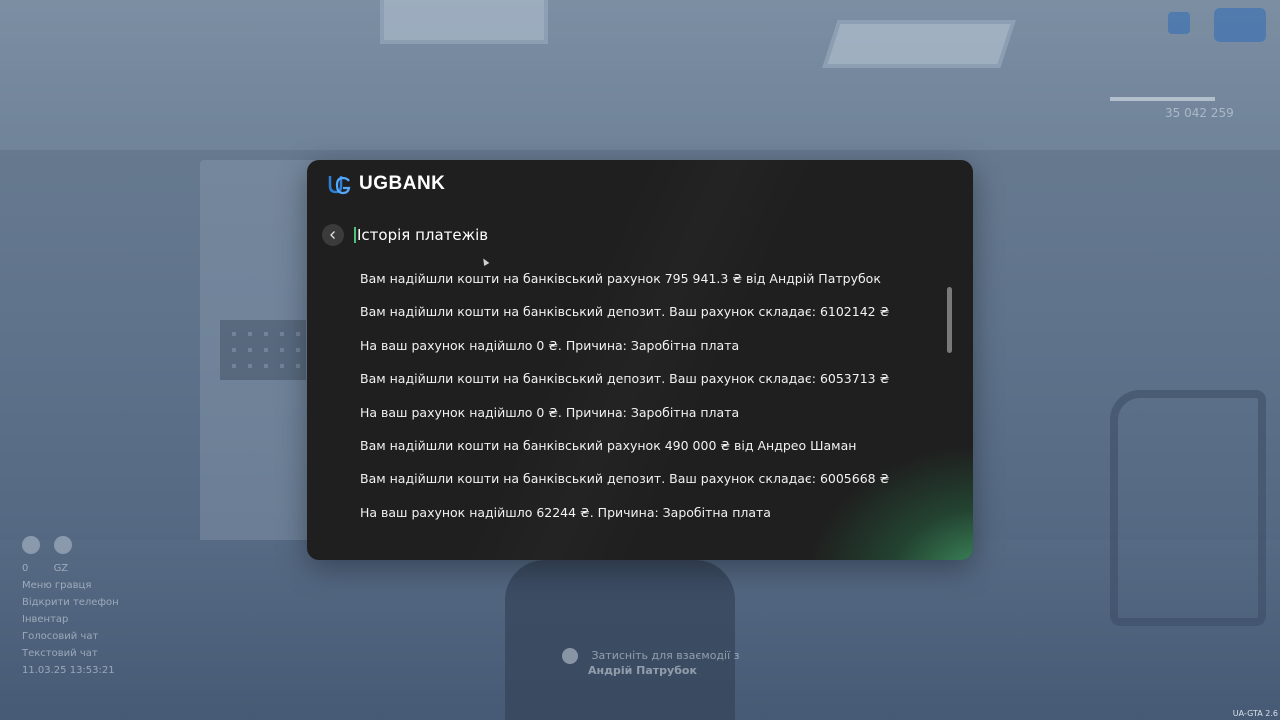 The image size is (1280, 720). I want to click on player-character, so click(620, 640).